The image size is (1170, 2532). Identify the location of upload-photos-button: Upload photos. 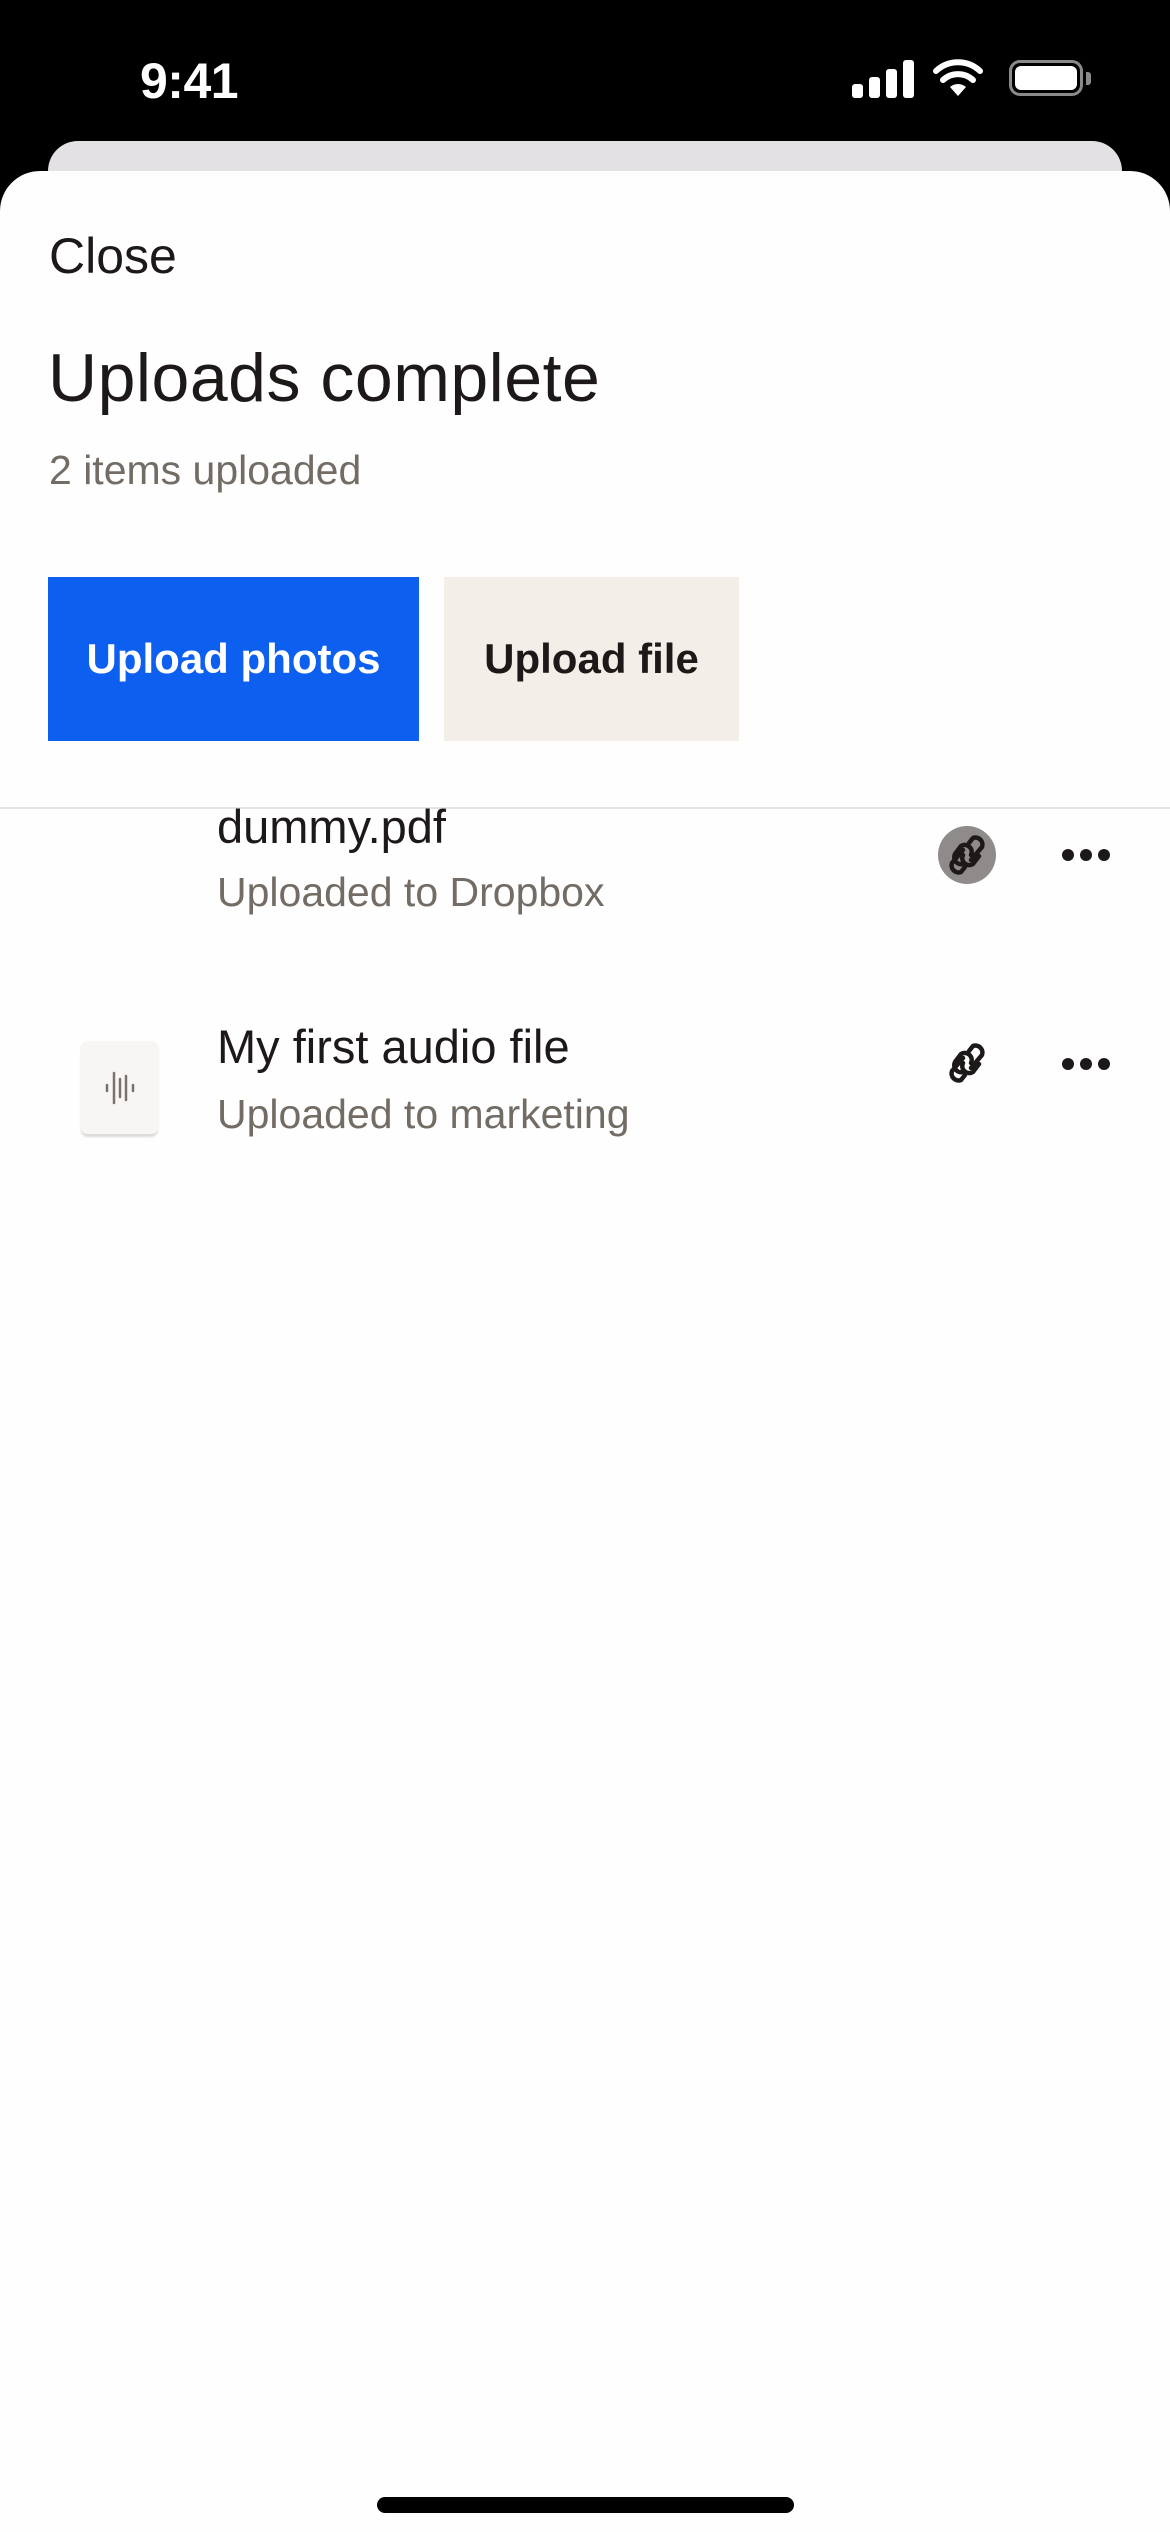
(233, 659).